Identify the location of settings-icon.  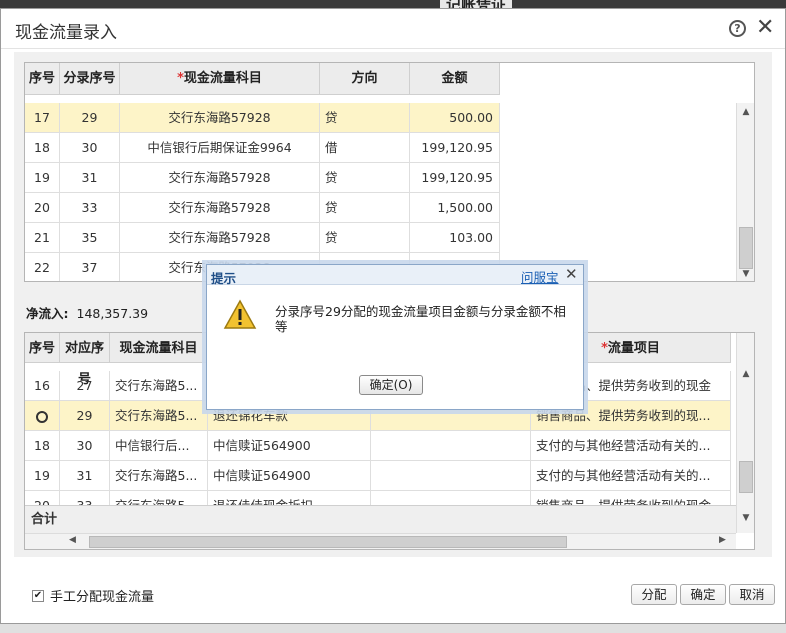
(42, 416).